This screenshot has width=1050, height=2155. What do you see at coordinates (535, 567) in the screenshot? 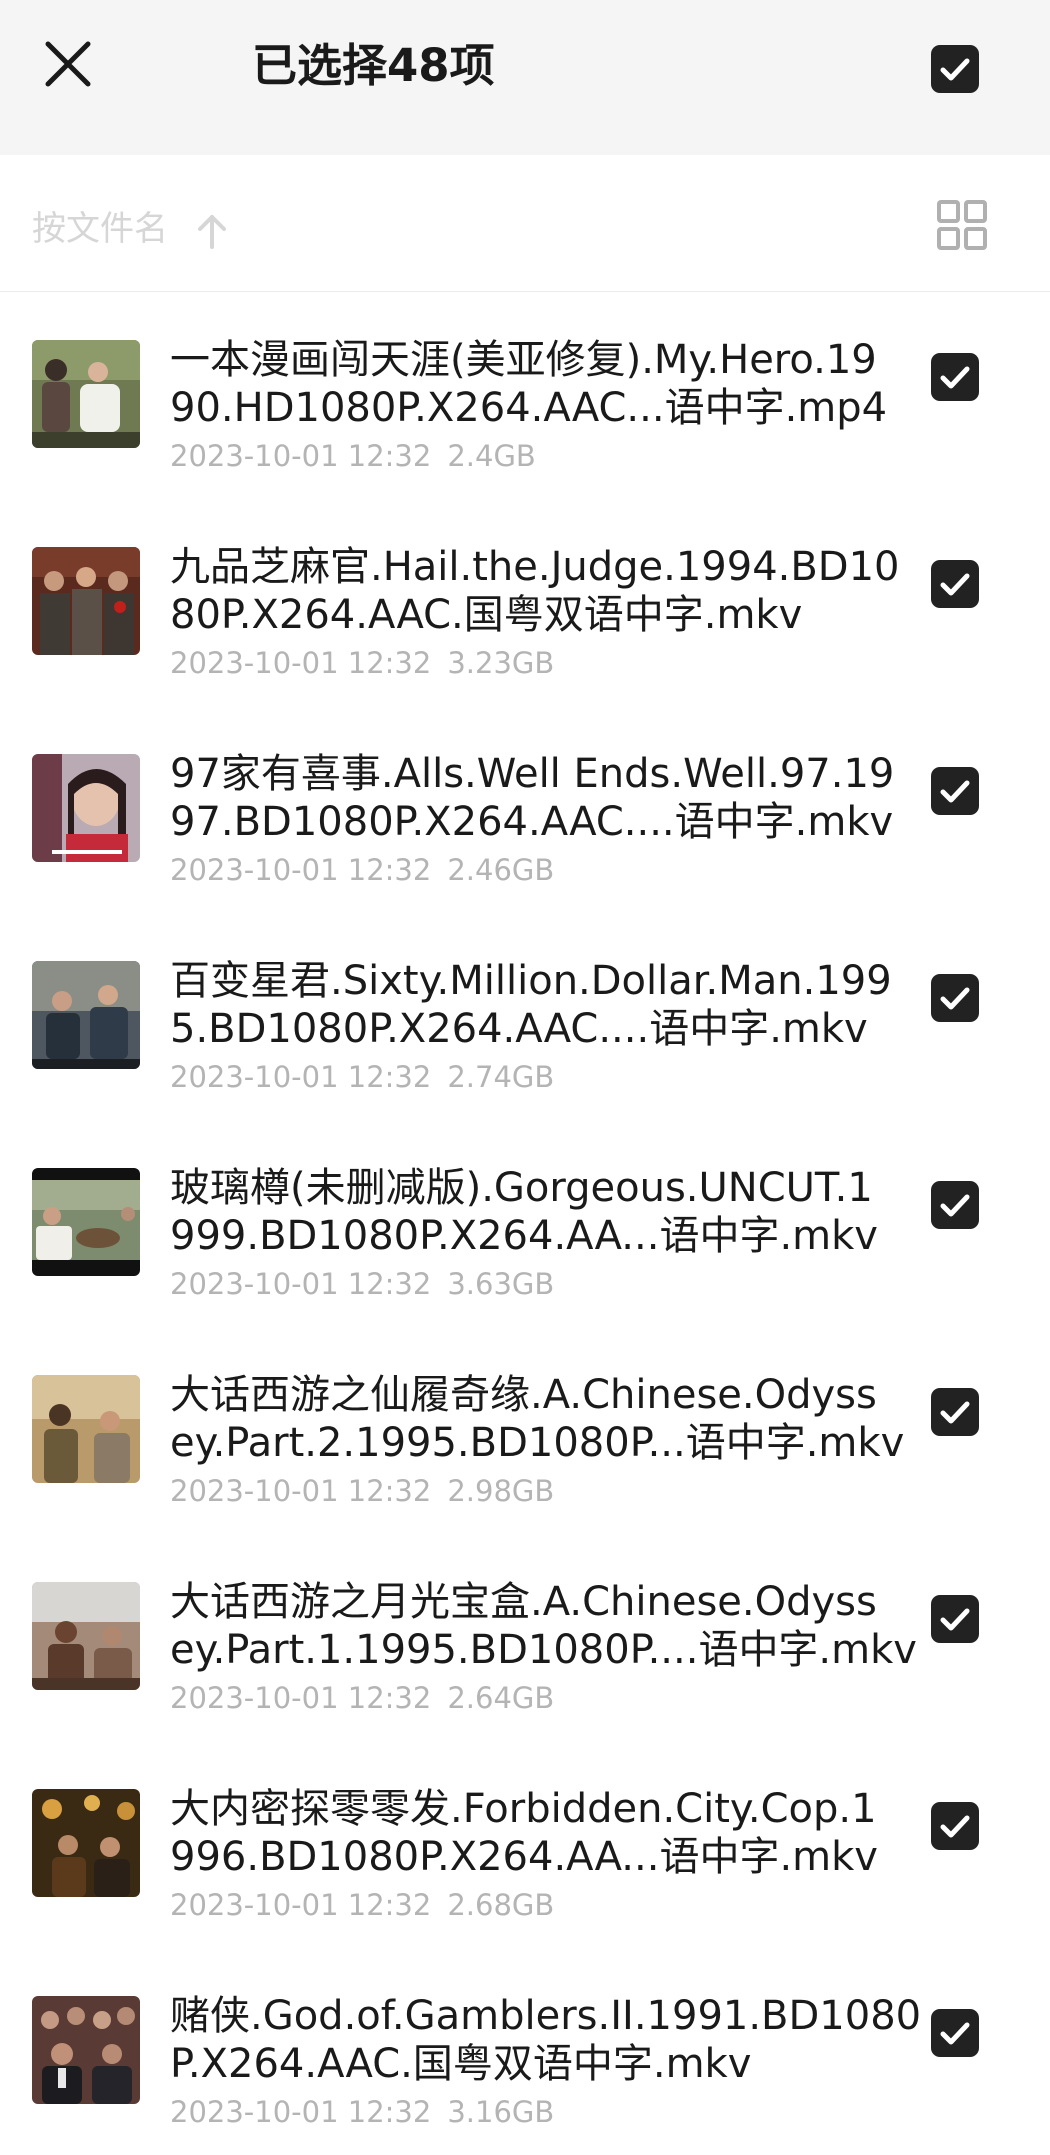
I see `file-name-line: 九品芝麻官.Hail.the.Judge.1994.BD10` at bounding box center [535, 567].